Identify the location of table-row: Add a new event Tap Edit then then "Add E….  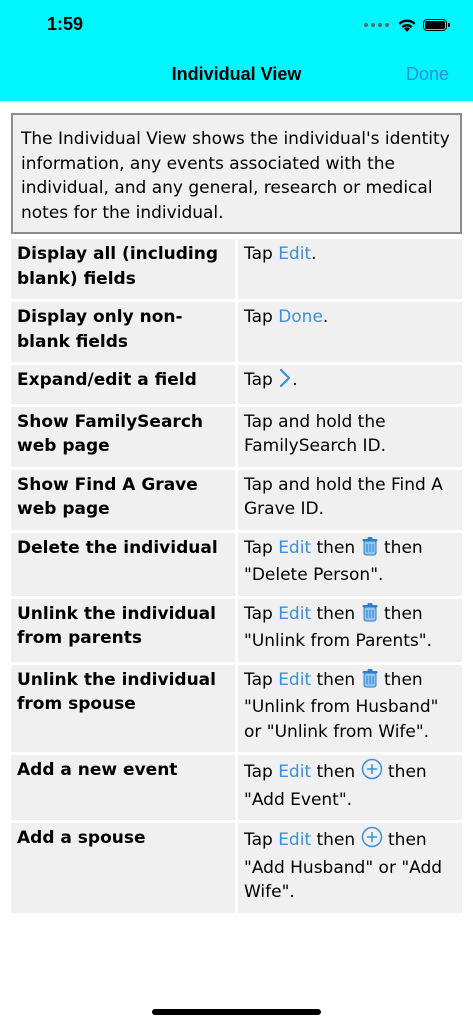
(236, 787).